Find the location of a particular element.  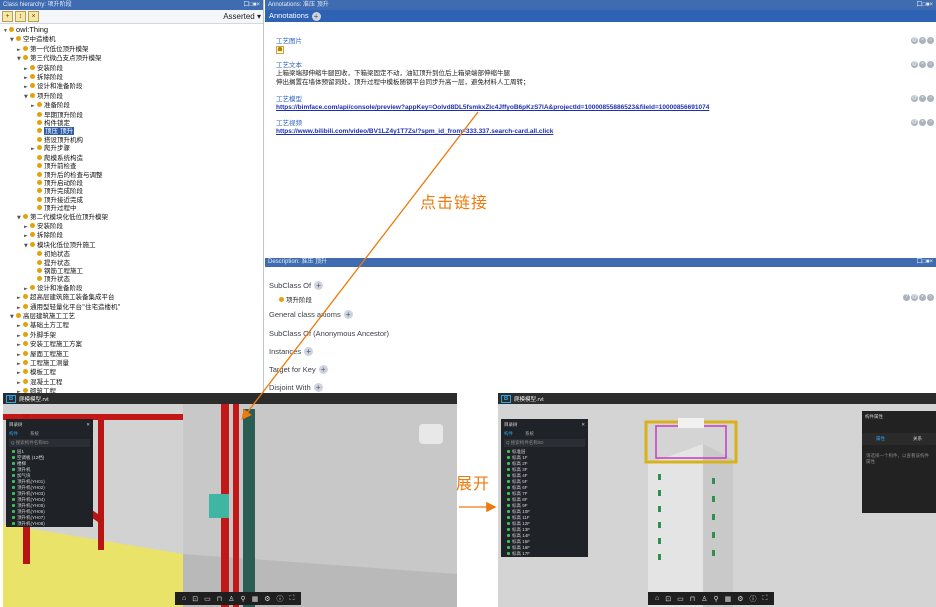

tree-node: 顶升前检查 is located at coordinates (131, 166).